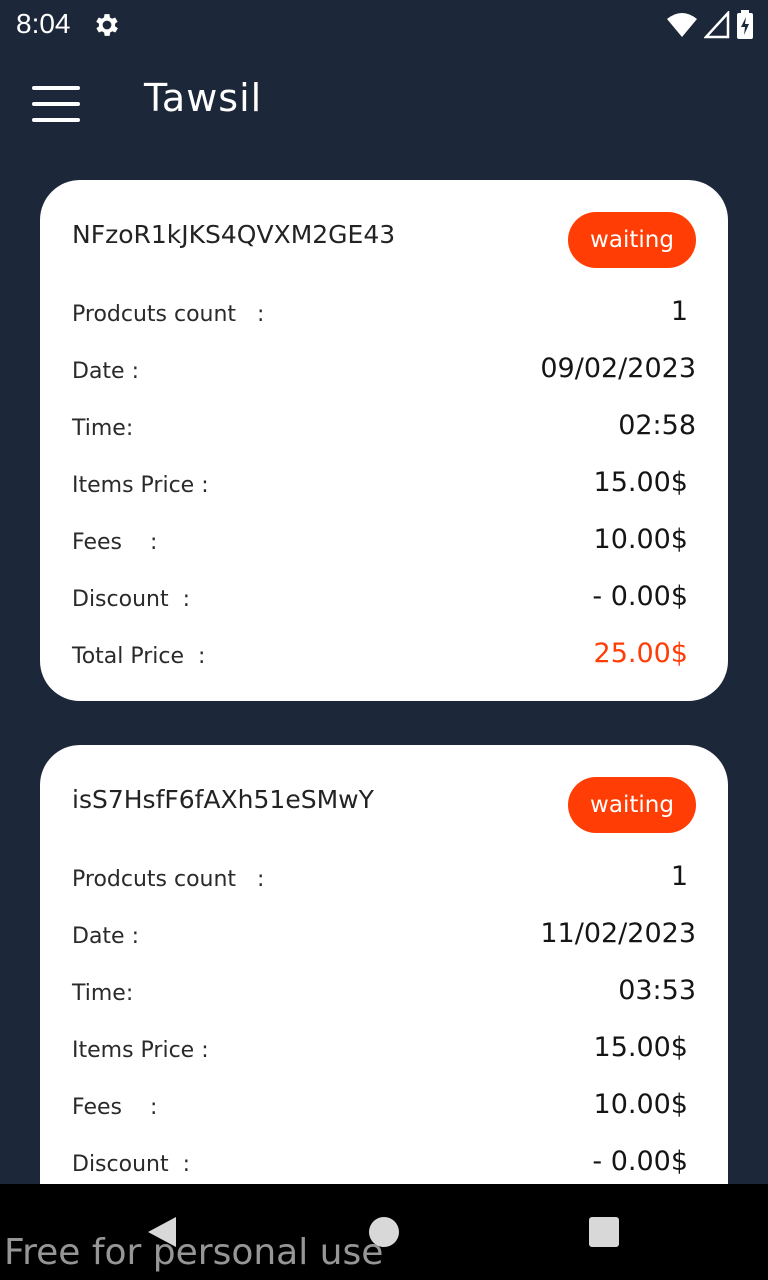  I want to click on time-row: Time: 03:53, so click(384, 995).